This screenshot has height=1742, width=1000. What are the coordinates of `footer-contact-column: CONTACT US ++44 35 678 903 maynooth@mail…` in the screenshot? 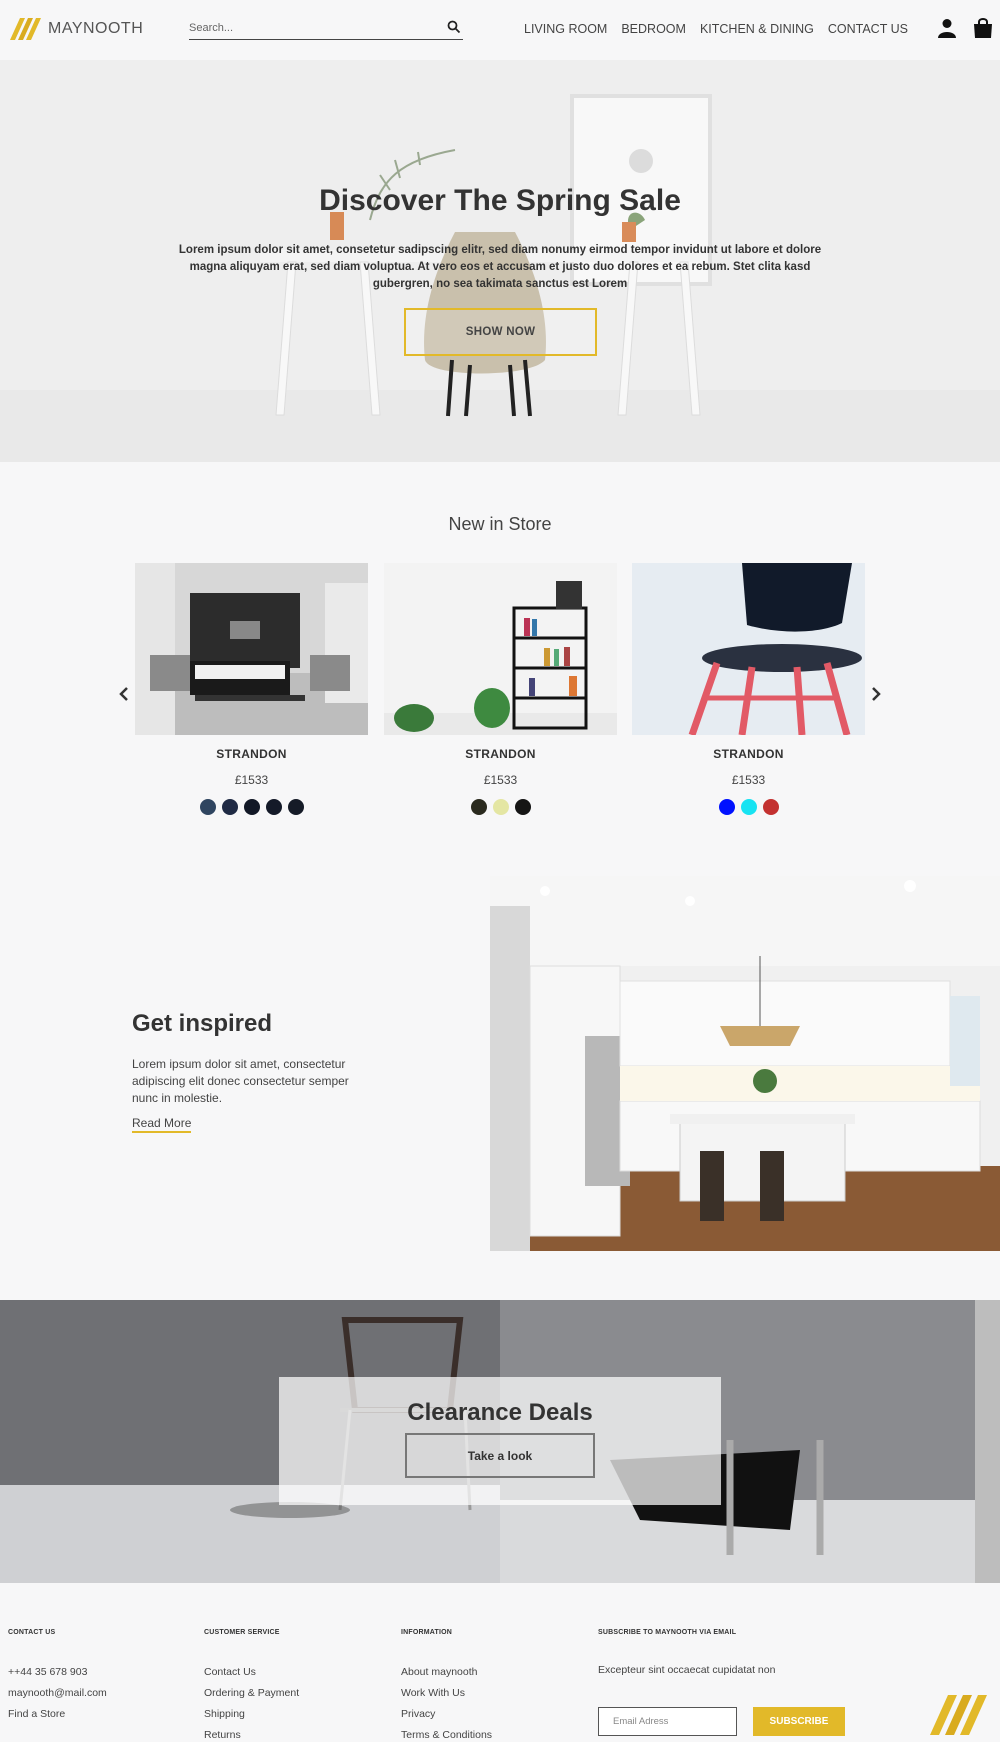 It's located at (57, 1679).